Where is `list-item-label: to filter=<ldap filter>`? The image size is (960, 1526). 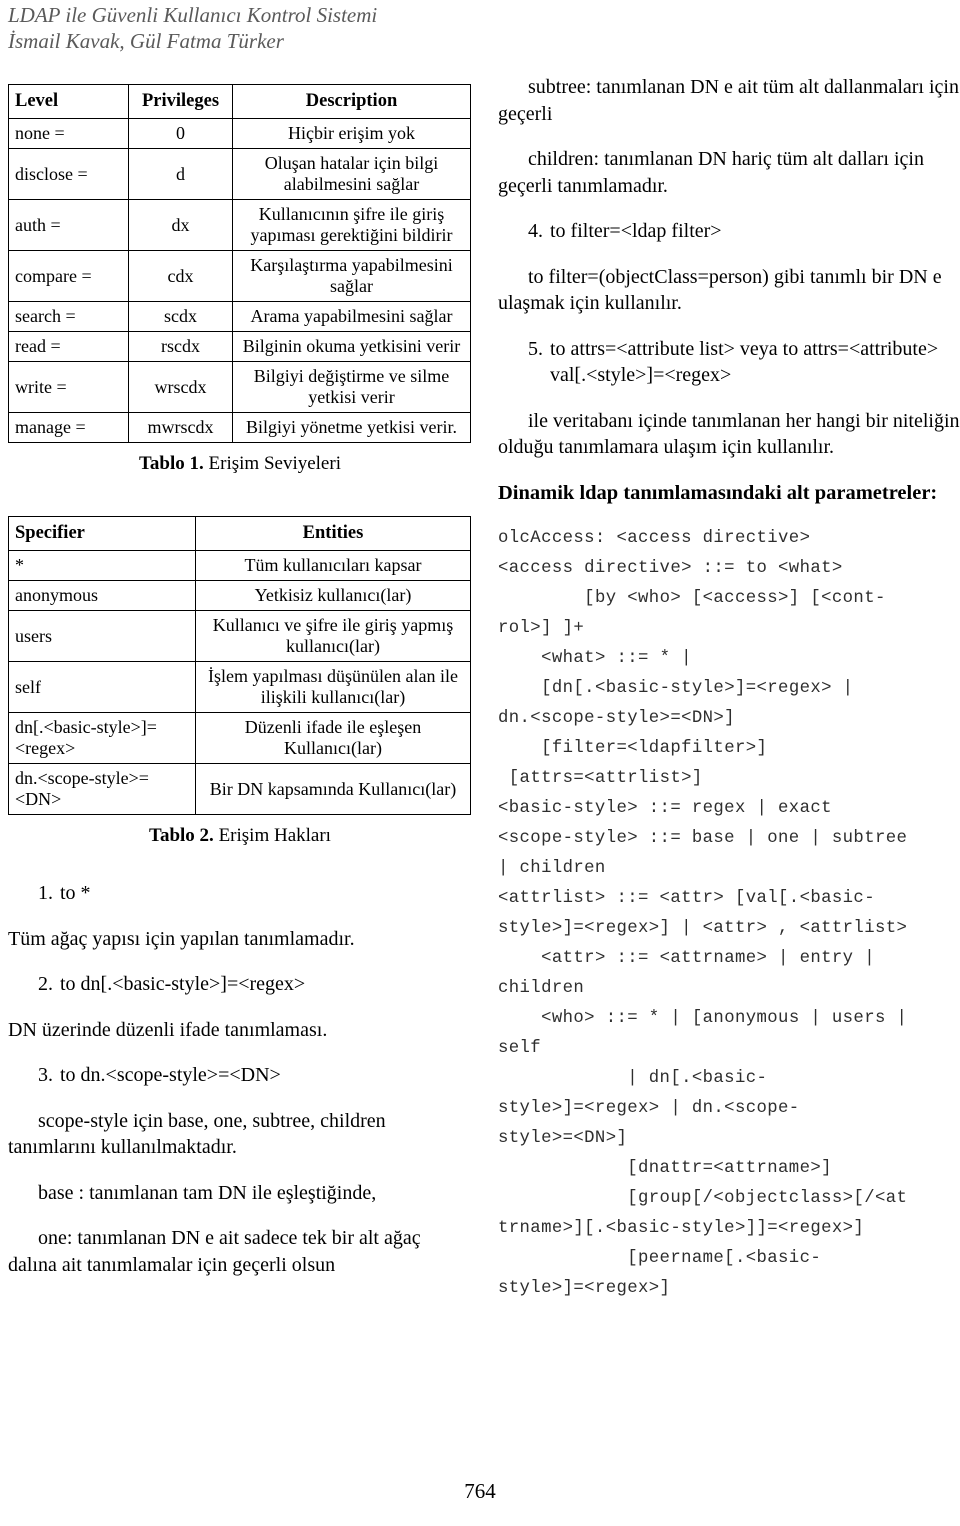
list-item-label: to filter=<ldap filter> is located at coordinates (636, 231).